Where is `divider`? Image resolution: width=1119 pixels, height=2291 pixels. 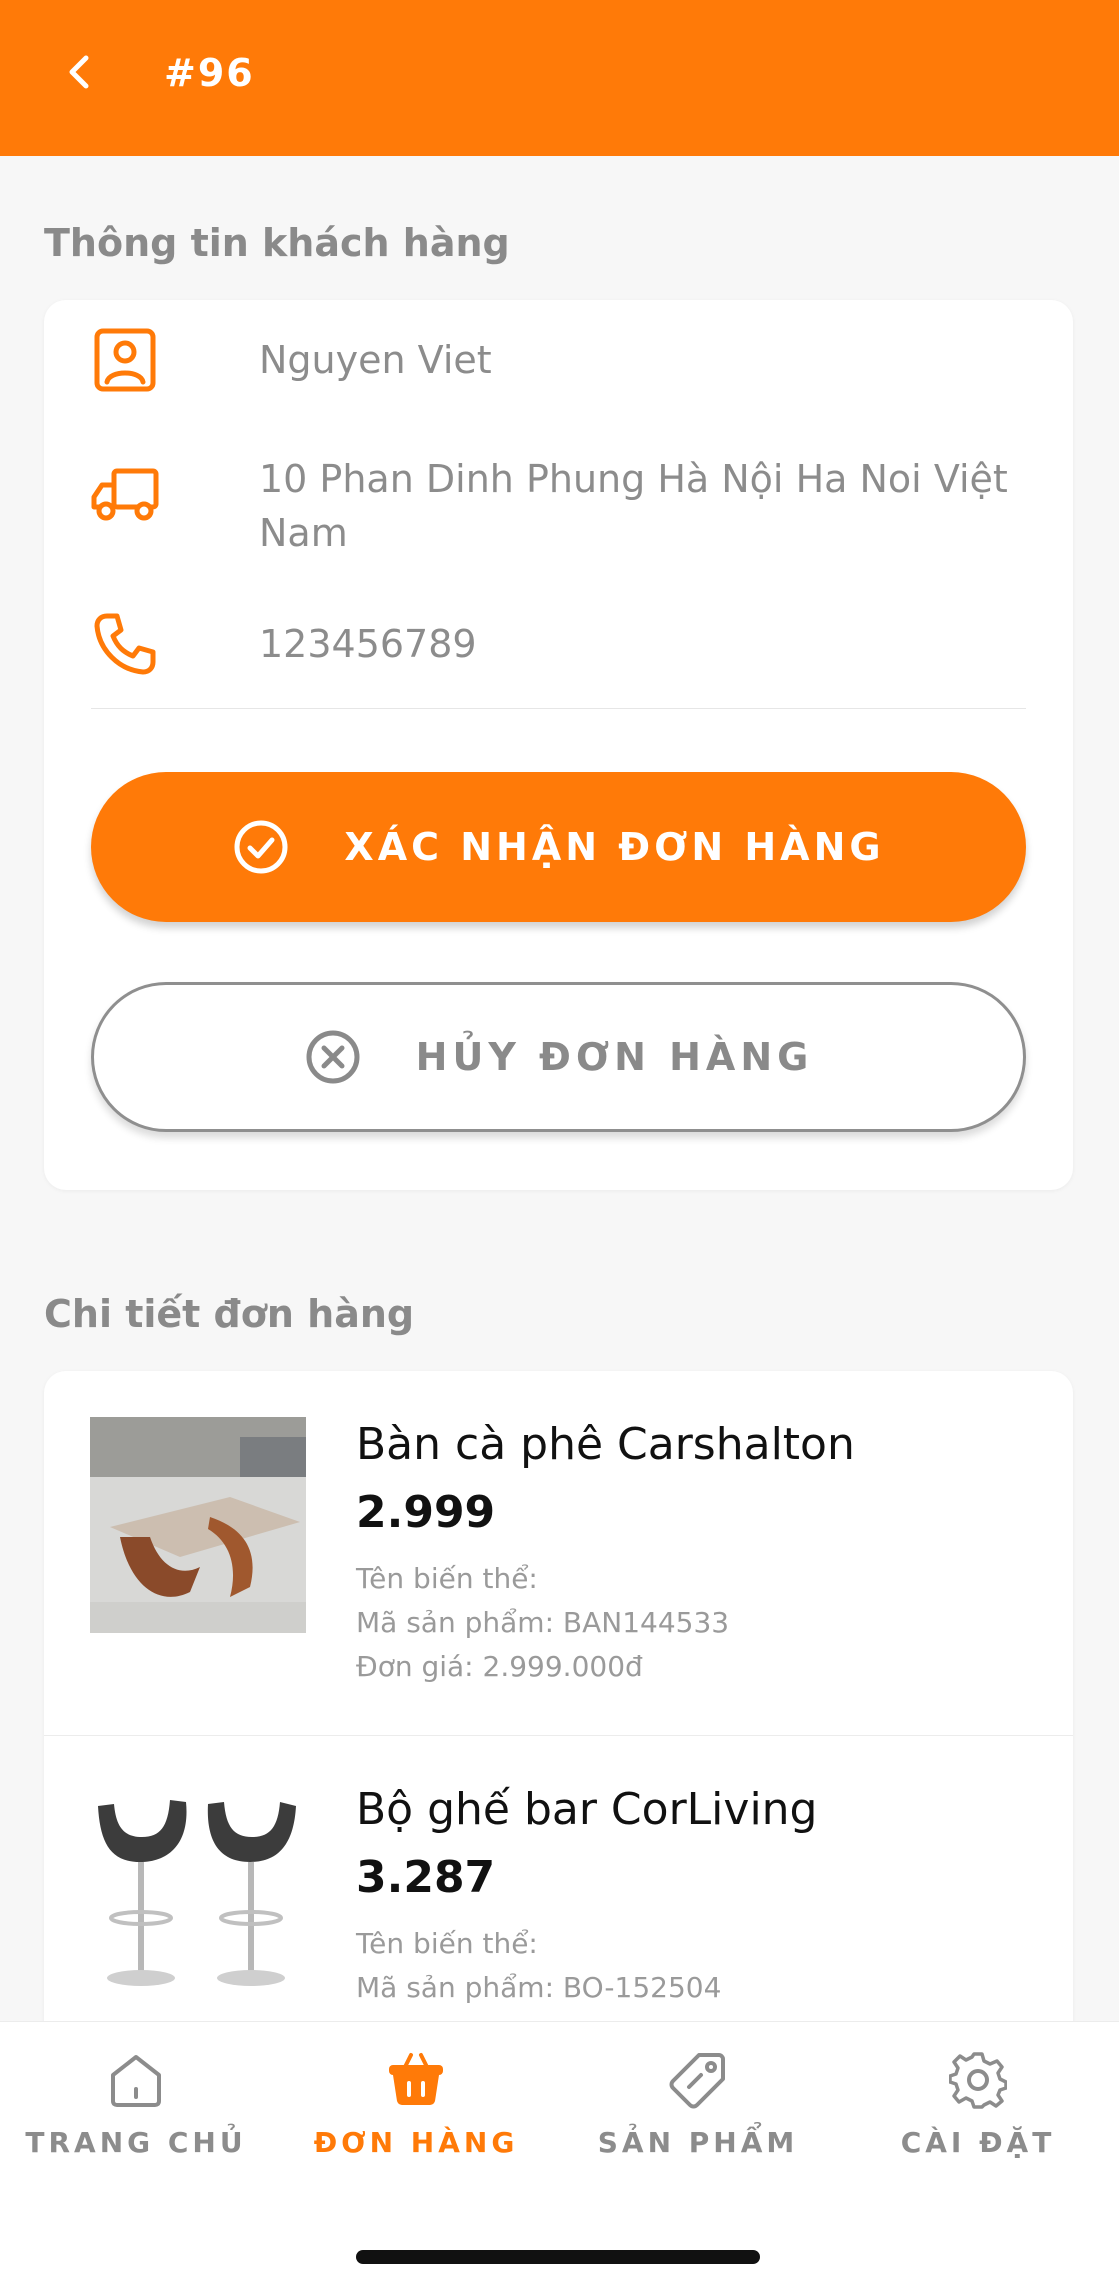
divider is located at coordinates (558, 708).